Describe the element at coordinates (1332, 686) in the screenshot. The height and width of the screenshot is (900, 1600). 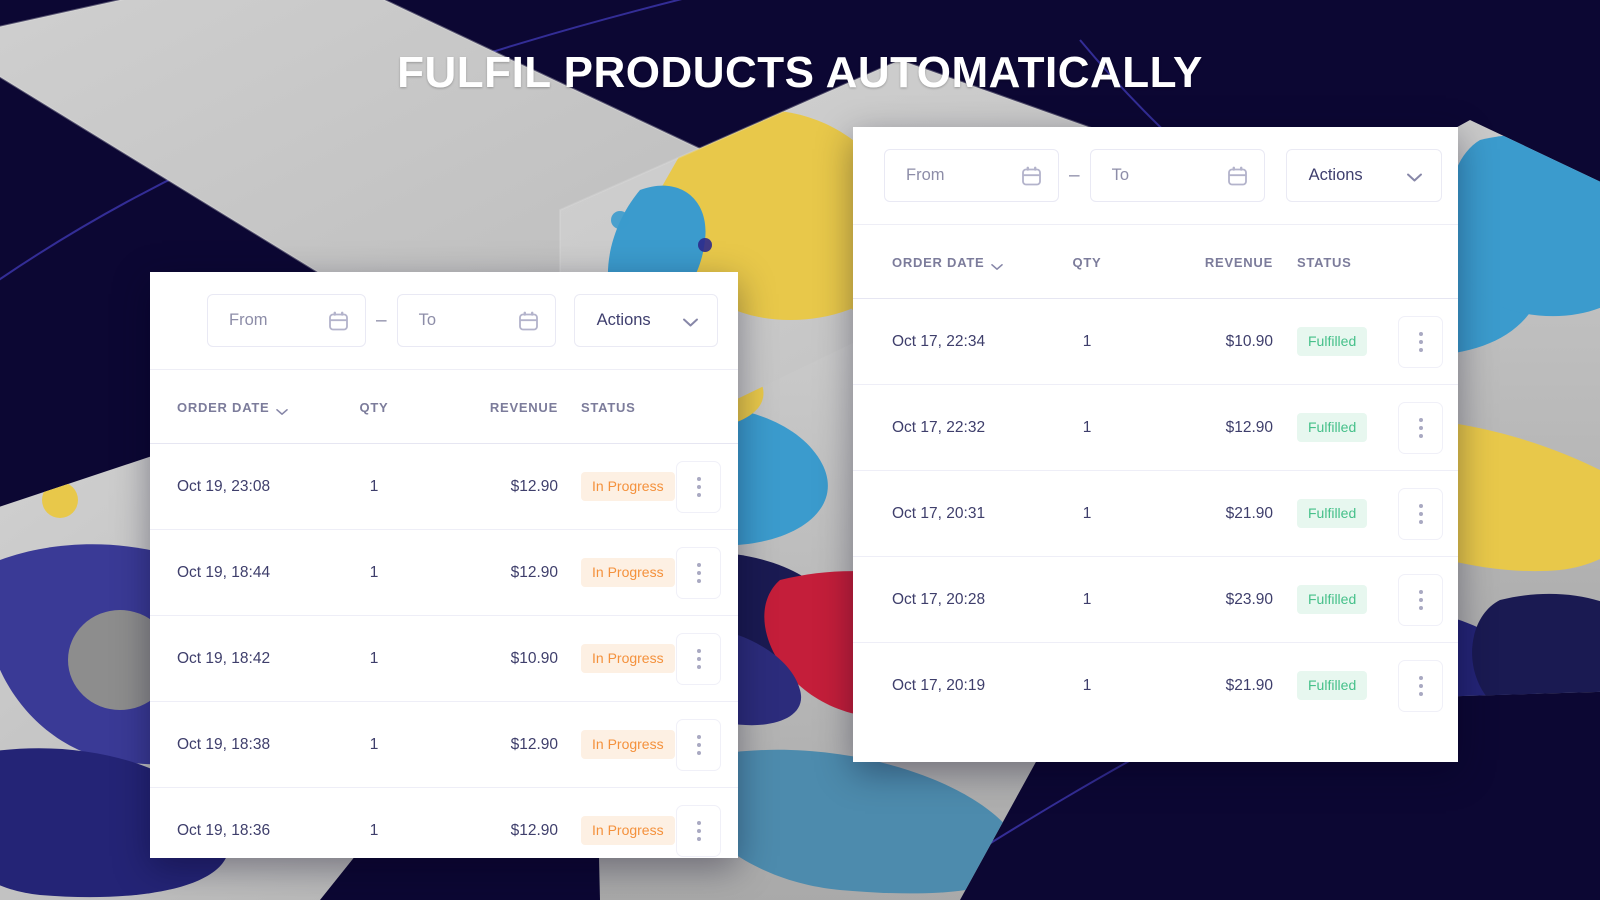
I see `status-badge: Fulfilled` at that location.